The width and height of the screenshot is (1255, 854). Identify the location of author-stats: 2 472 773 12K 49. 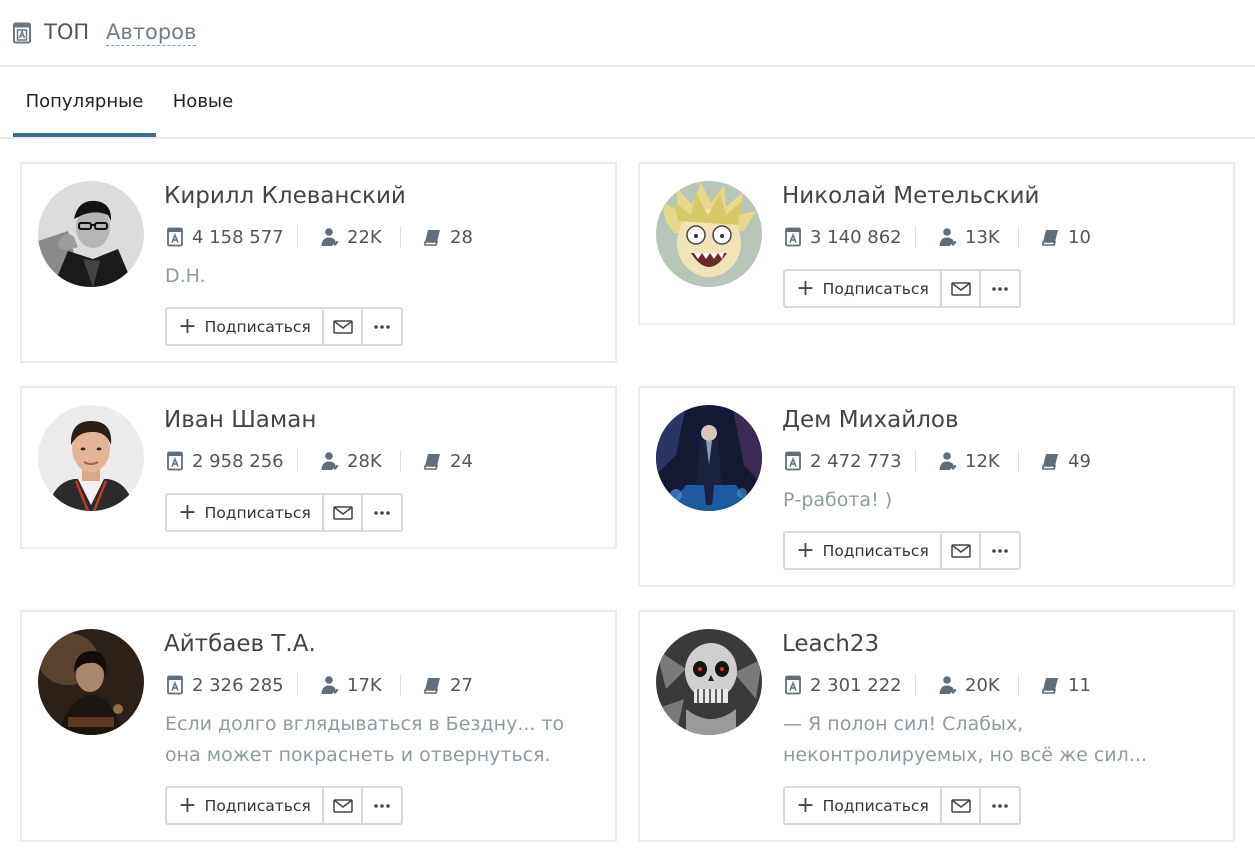
(937, 461).